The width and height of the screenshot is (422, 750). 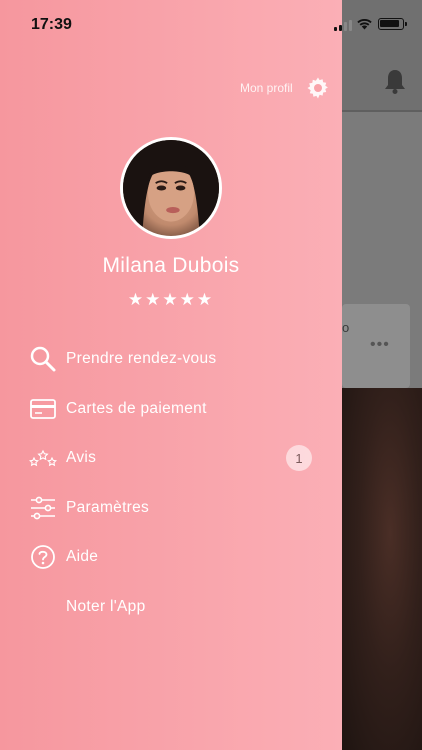 I want to click on menu-item-rate-app: Noter l'App, so click(x=174, y=607).